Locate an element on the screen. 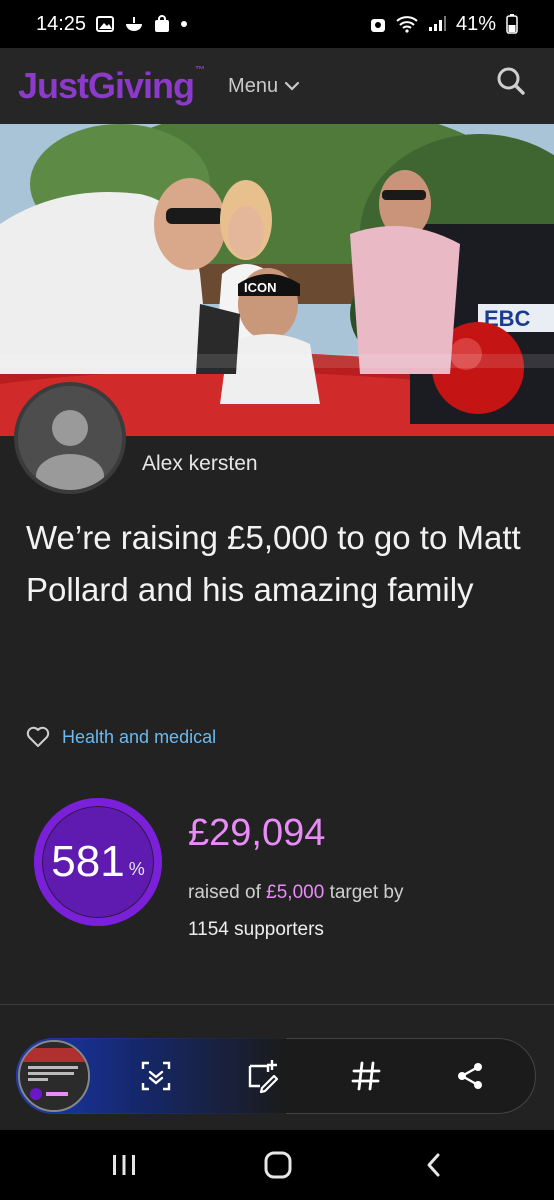 The width and height of the screenshot is (554, 1200). hashtag-button is located at coordinates (366, 1076).